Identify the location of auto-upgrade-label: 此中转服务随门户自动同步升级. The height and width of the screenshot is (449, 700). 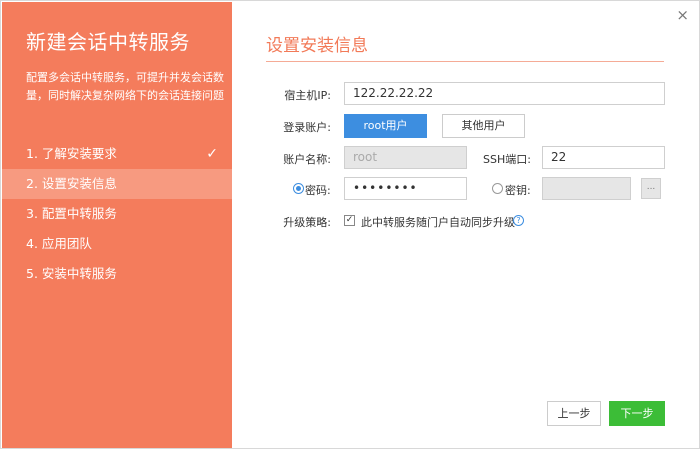
(438, 222).